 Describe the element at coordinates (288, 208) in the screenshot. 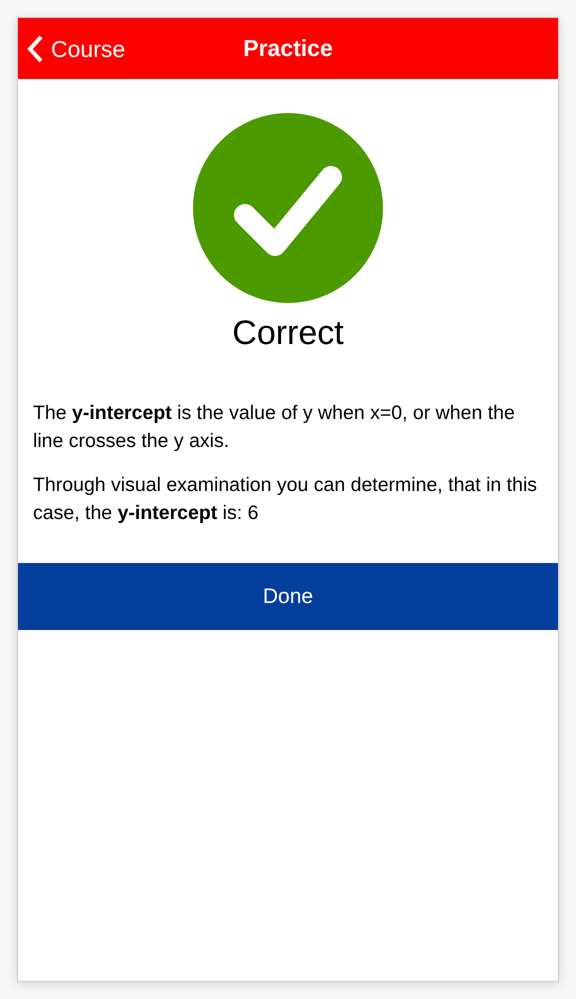

I see `checkmark-icon` at that location.